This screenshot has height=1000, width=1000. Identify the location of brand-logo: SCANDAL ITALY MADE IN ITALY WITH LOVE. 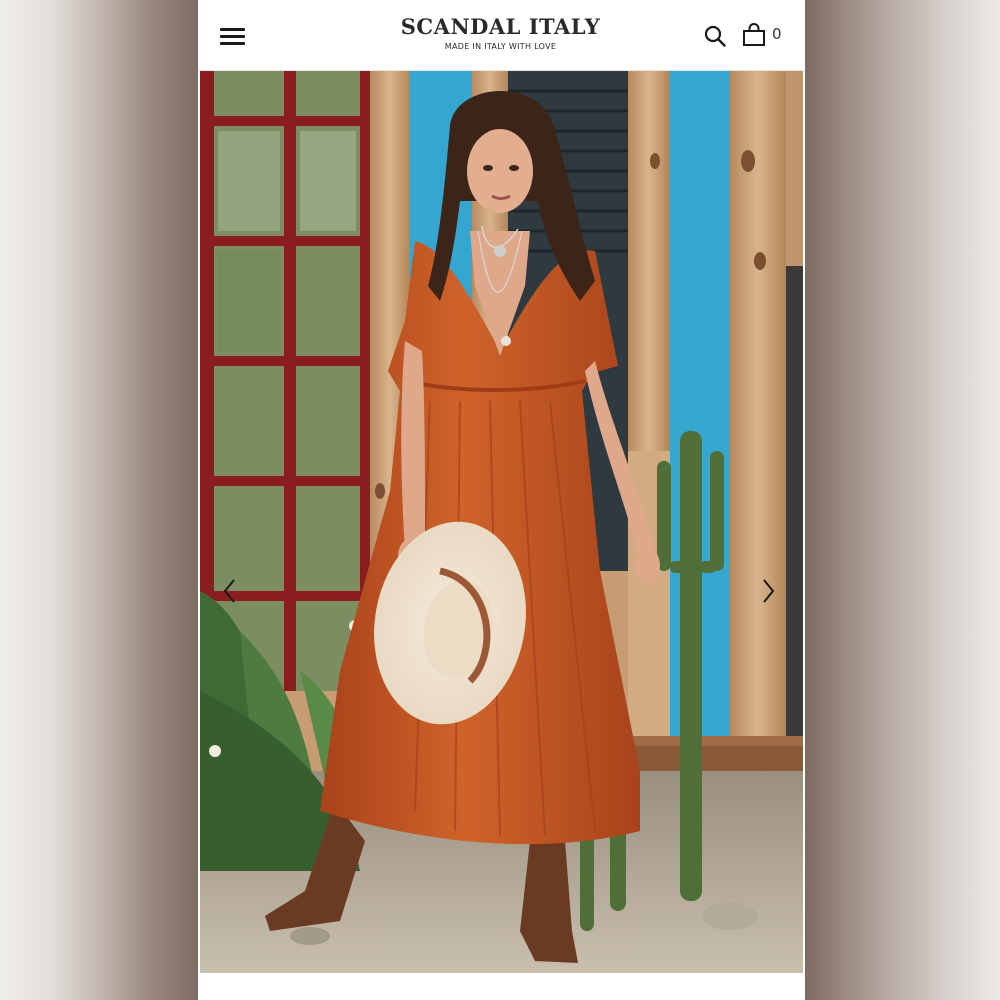
(500, 32).